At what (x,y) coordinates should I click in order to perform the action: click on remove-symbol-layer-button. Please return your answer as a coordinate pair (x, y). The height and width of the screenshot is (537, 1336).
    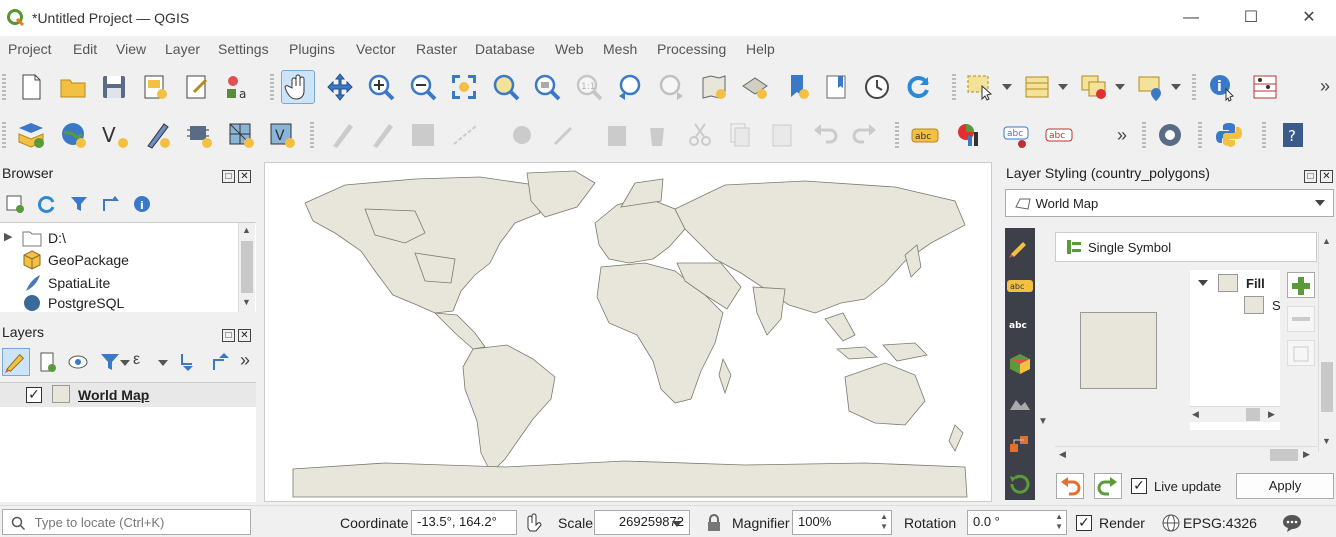
    Looking at the image, I should click on (1301, 319).